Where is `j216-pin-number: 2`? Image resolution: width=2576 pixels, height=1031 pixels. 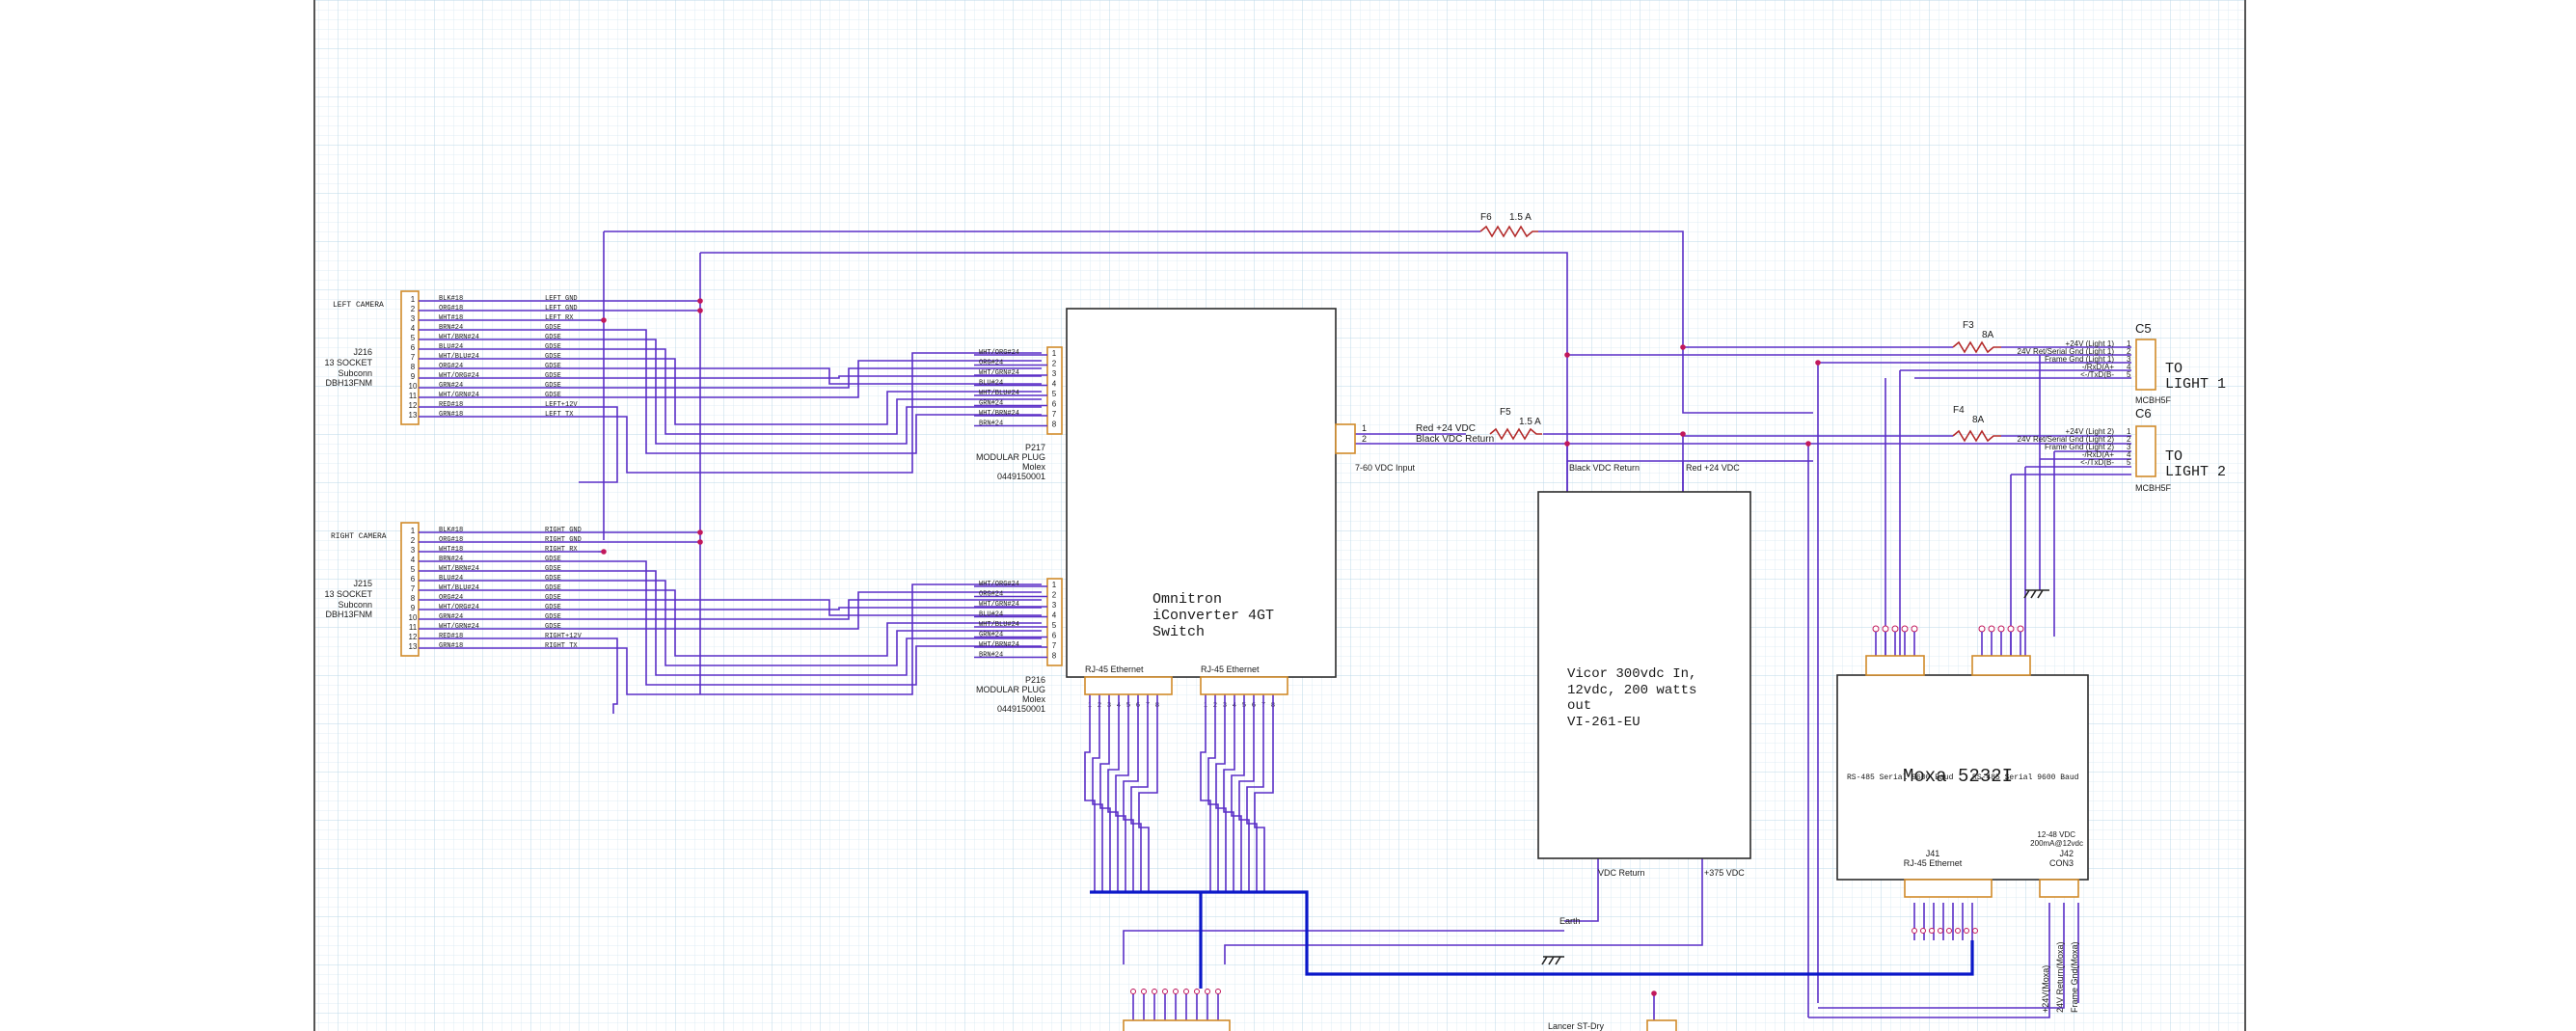
j216-pin-number: 2 is located at coordinates (413, 309).